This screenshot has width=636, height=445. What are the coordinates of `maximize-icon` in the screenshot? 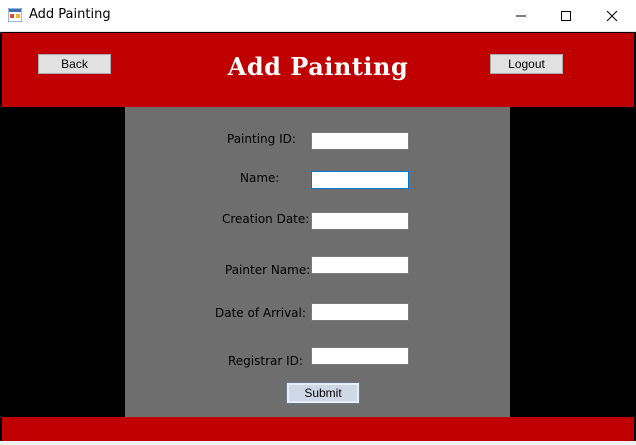 It's located at (566, 15).